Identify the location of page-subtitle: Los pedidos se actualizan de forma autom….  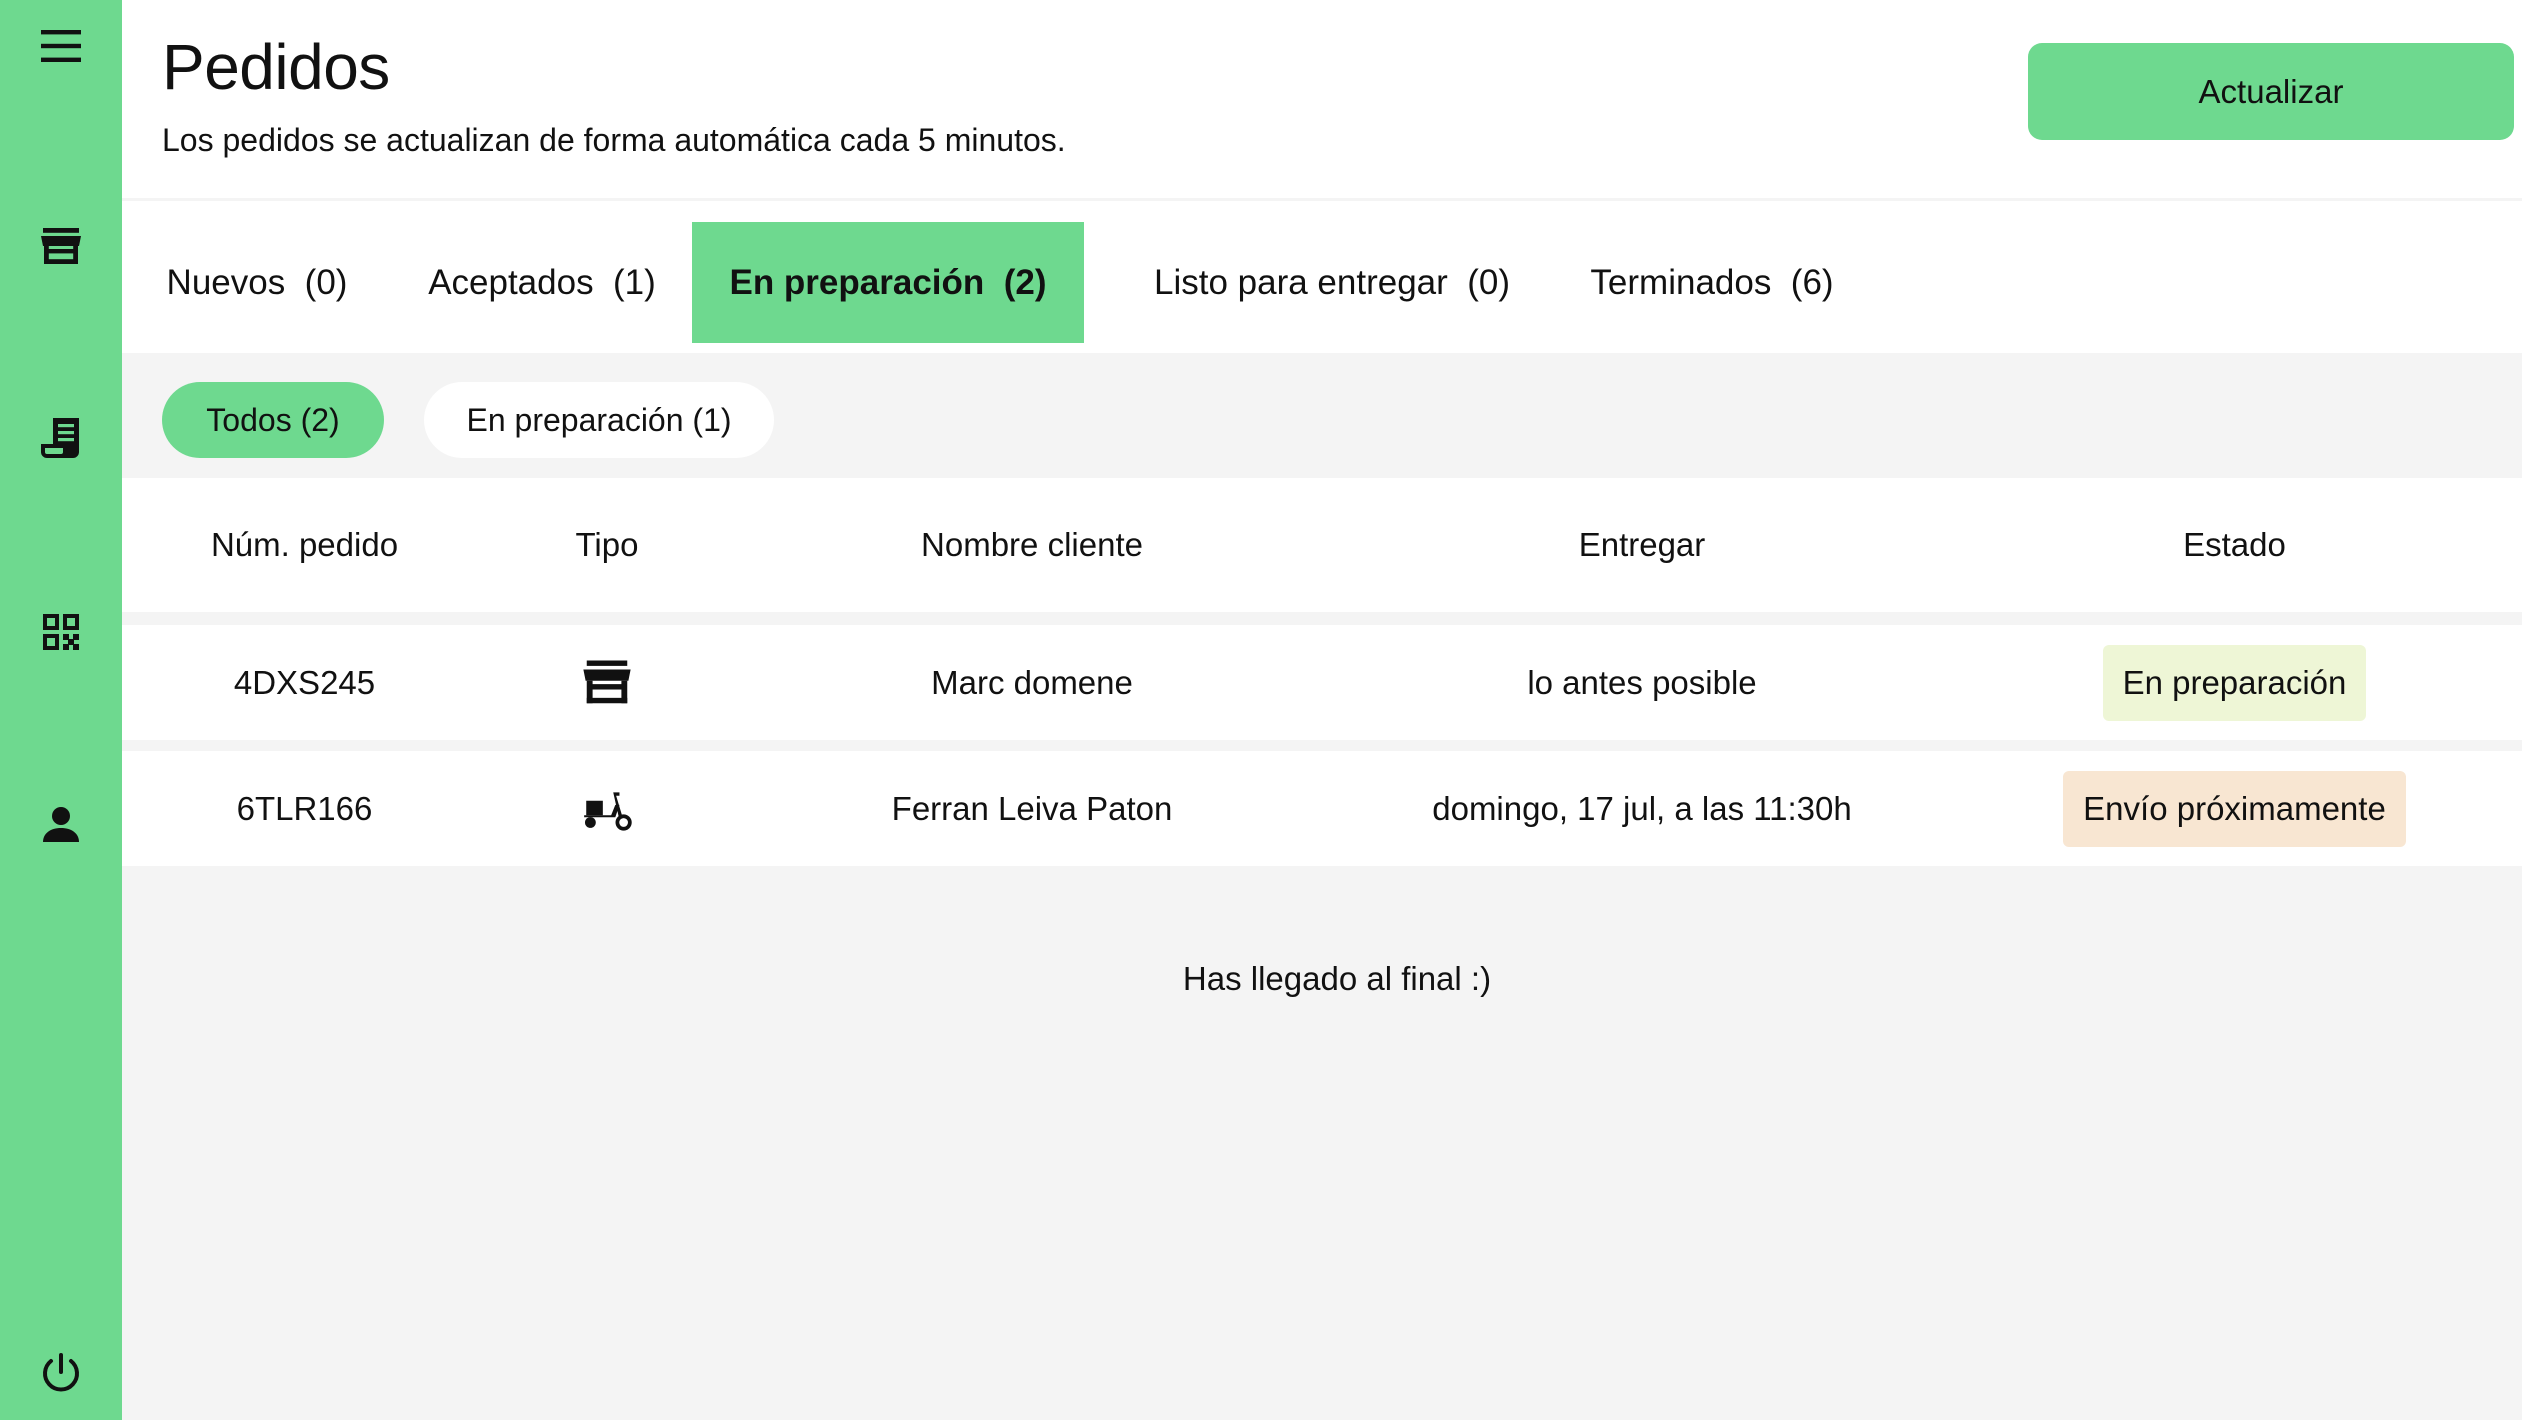
(614, 140).